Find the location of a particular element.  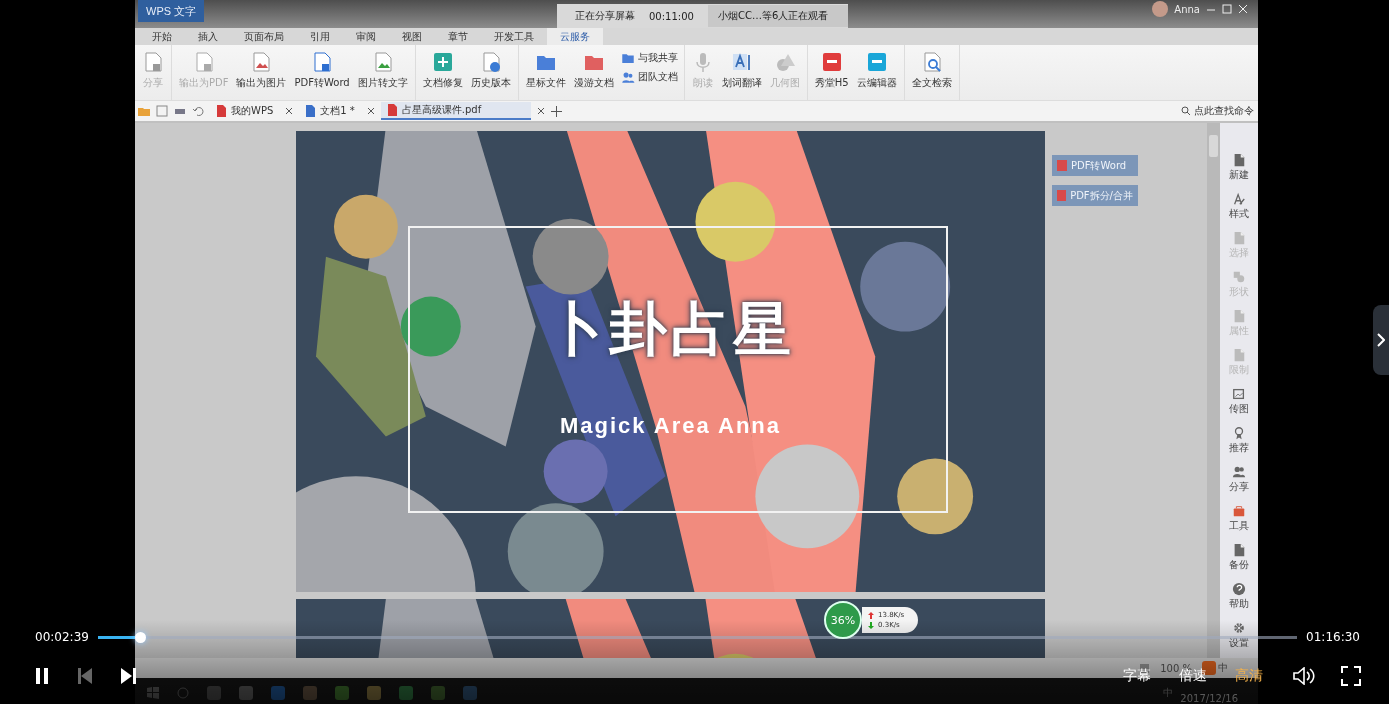

menu-tab: 视图 is located at coordinates (412, 36).